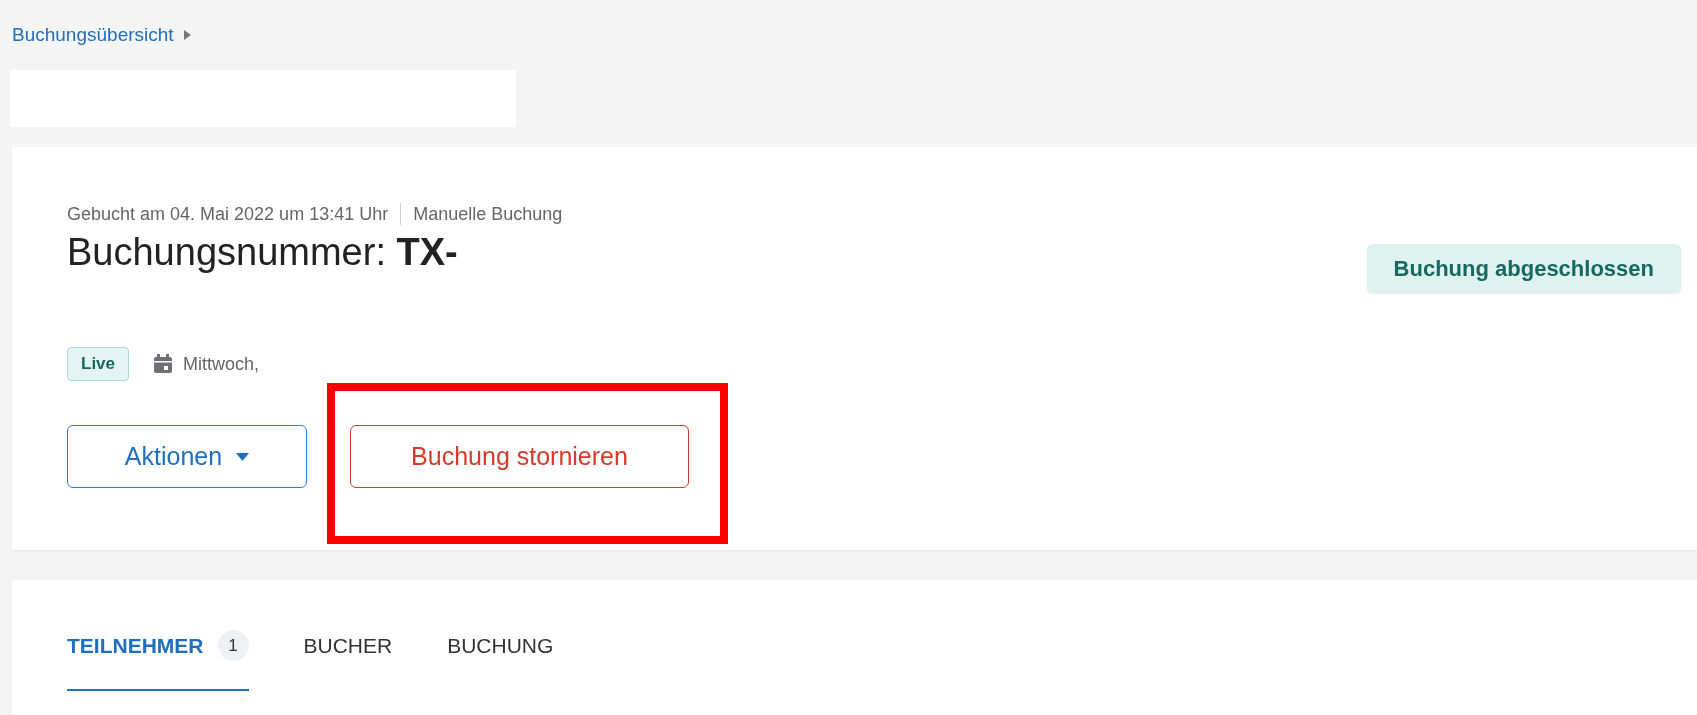 The height and width of the screenshot is (715, 1697). I want to click on live-badge: Live, so click(98, 364).